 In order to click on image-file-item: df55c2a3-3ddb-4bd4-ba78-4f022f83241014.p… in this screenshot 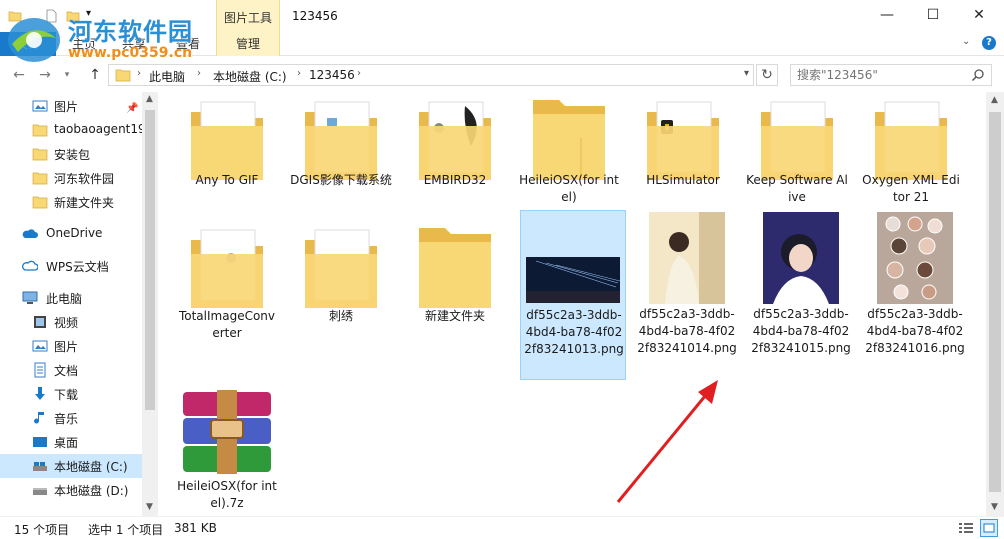, I will do `click(687, 295)`.